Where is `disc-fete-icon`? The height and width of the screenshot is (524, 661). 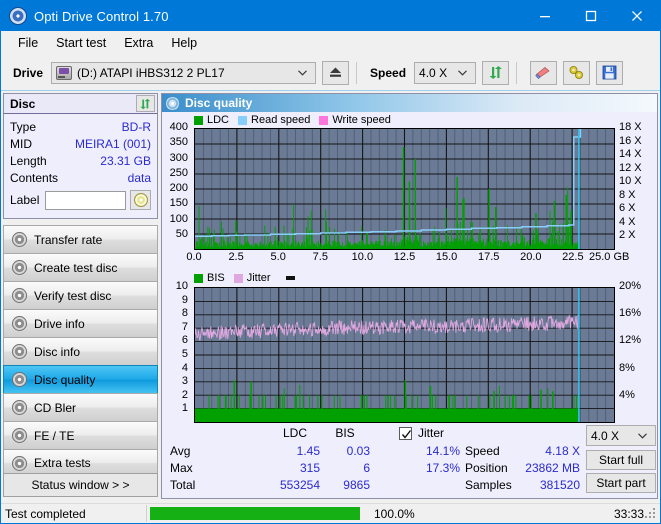 disc-fete-icon is located at coordinates (19, 435).